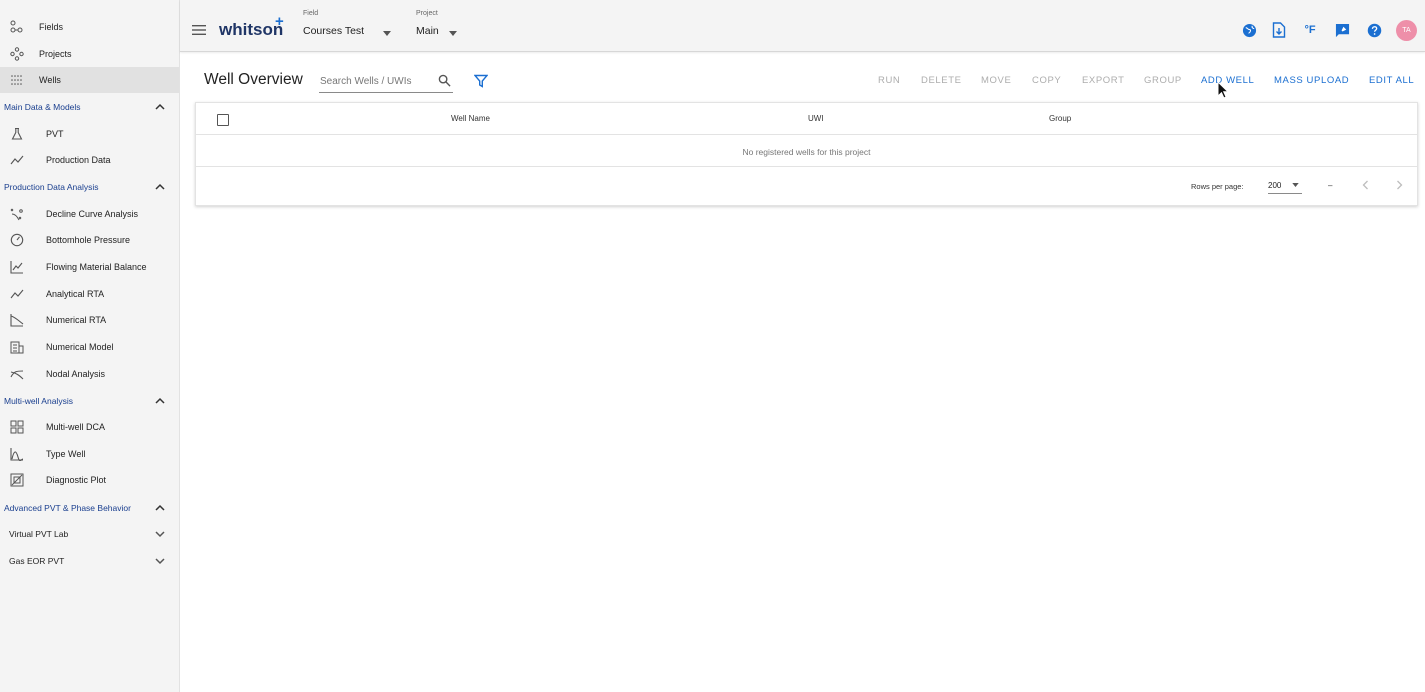  I want to click on field-caption: Field, so click(311, 13).